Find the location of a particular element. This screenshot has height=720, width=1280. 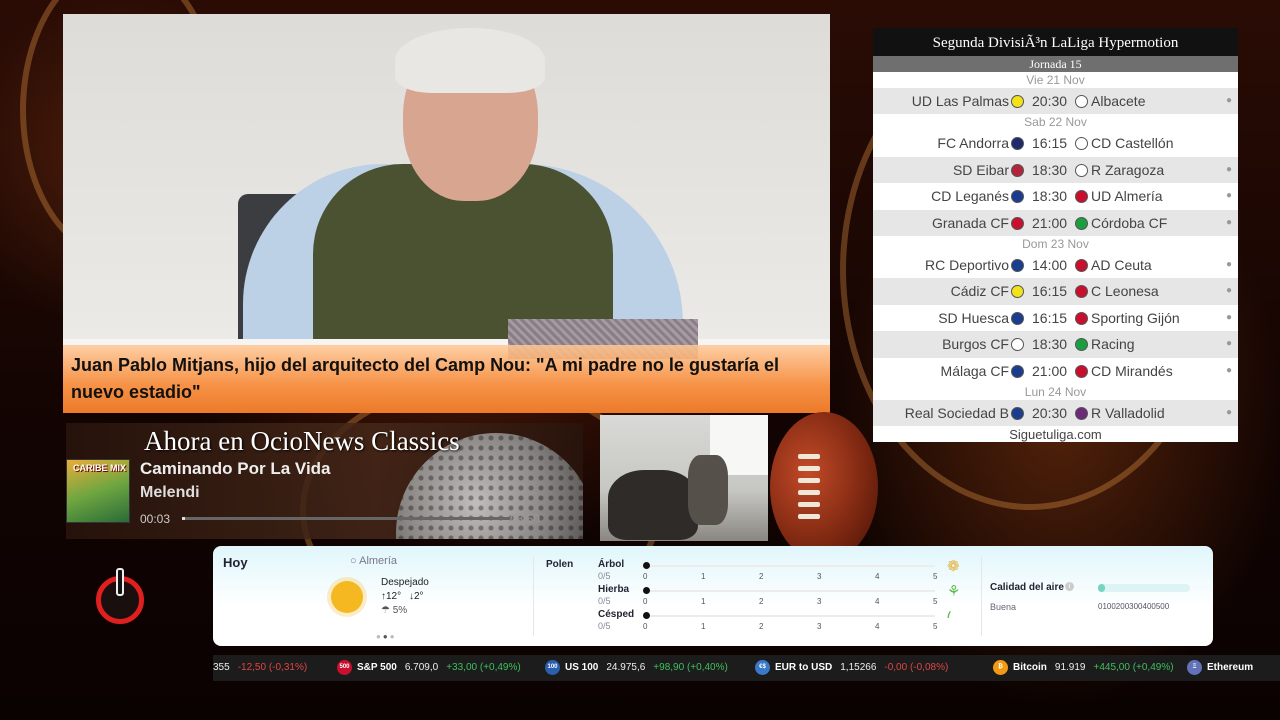

ticker-change: +98,90 (+0,40%) is located at coordinates (690, 667).